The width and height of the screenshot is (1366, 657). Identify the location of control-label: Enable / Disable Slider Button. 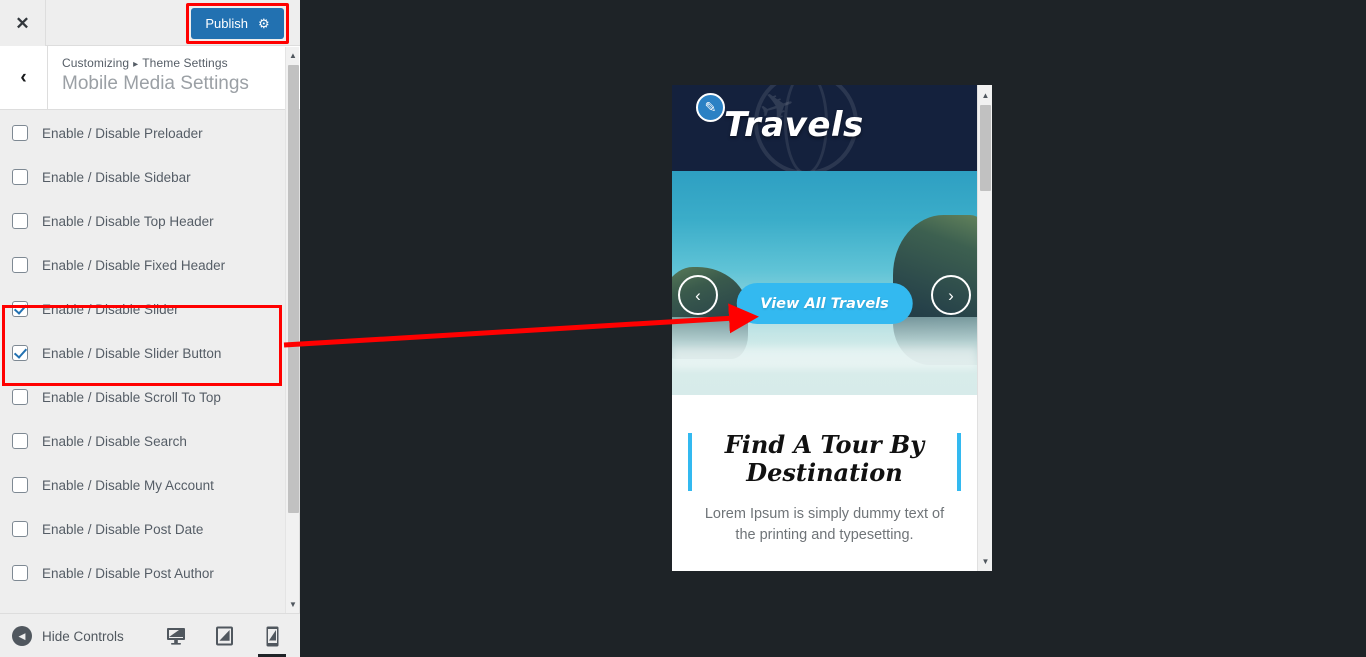
(132, 353).